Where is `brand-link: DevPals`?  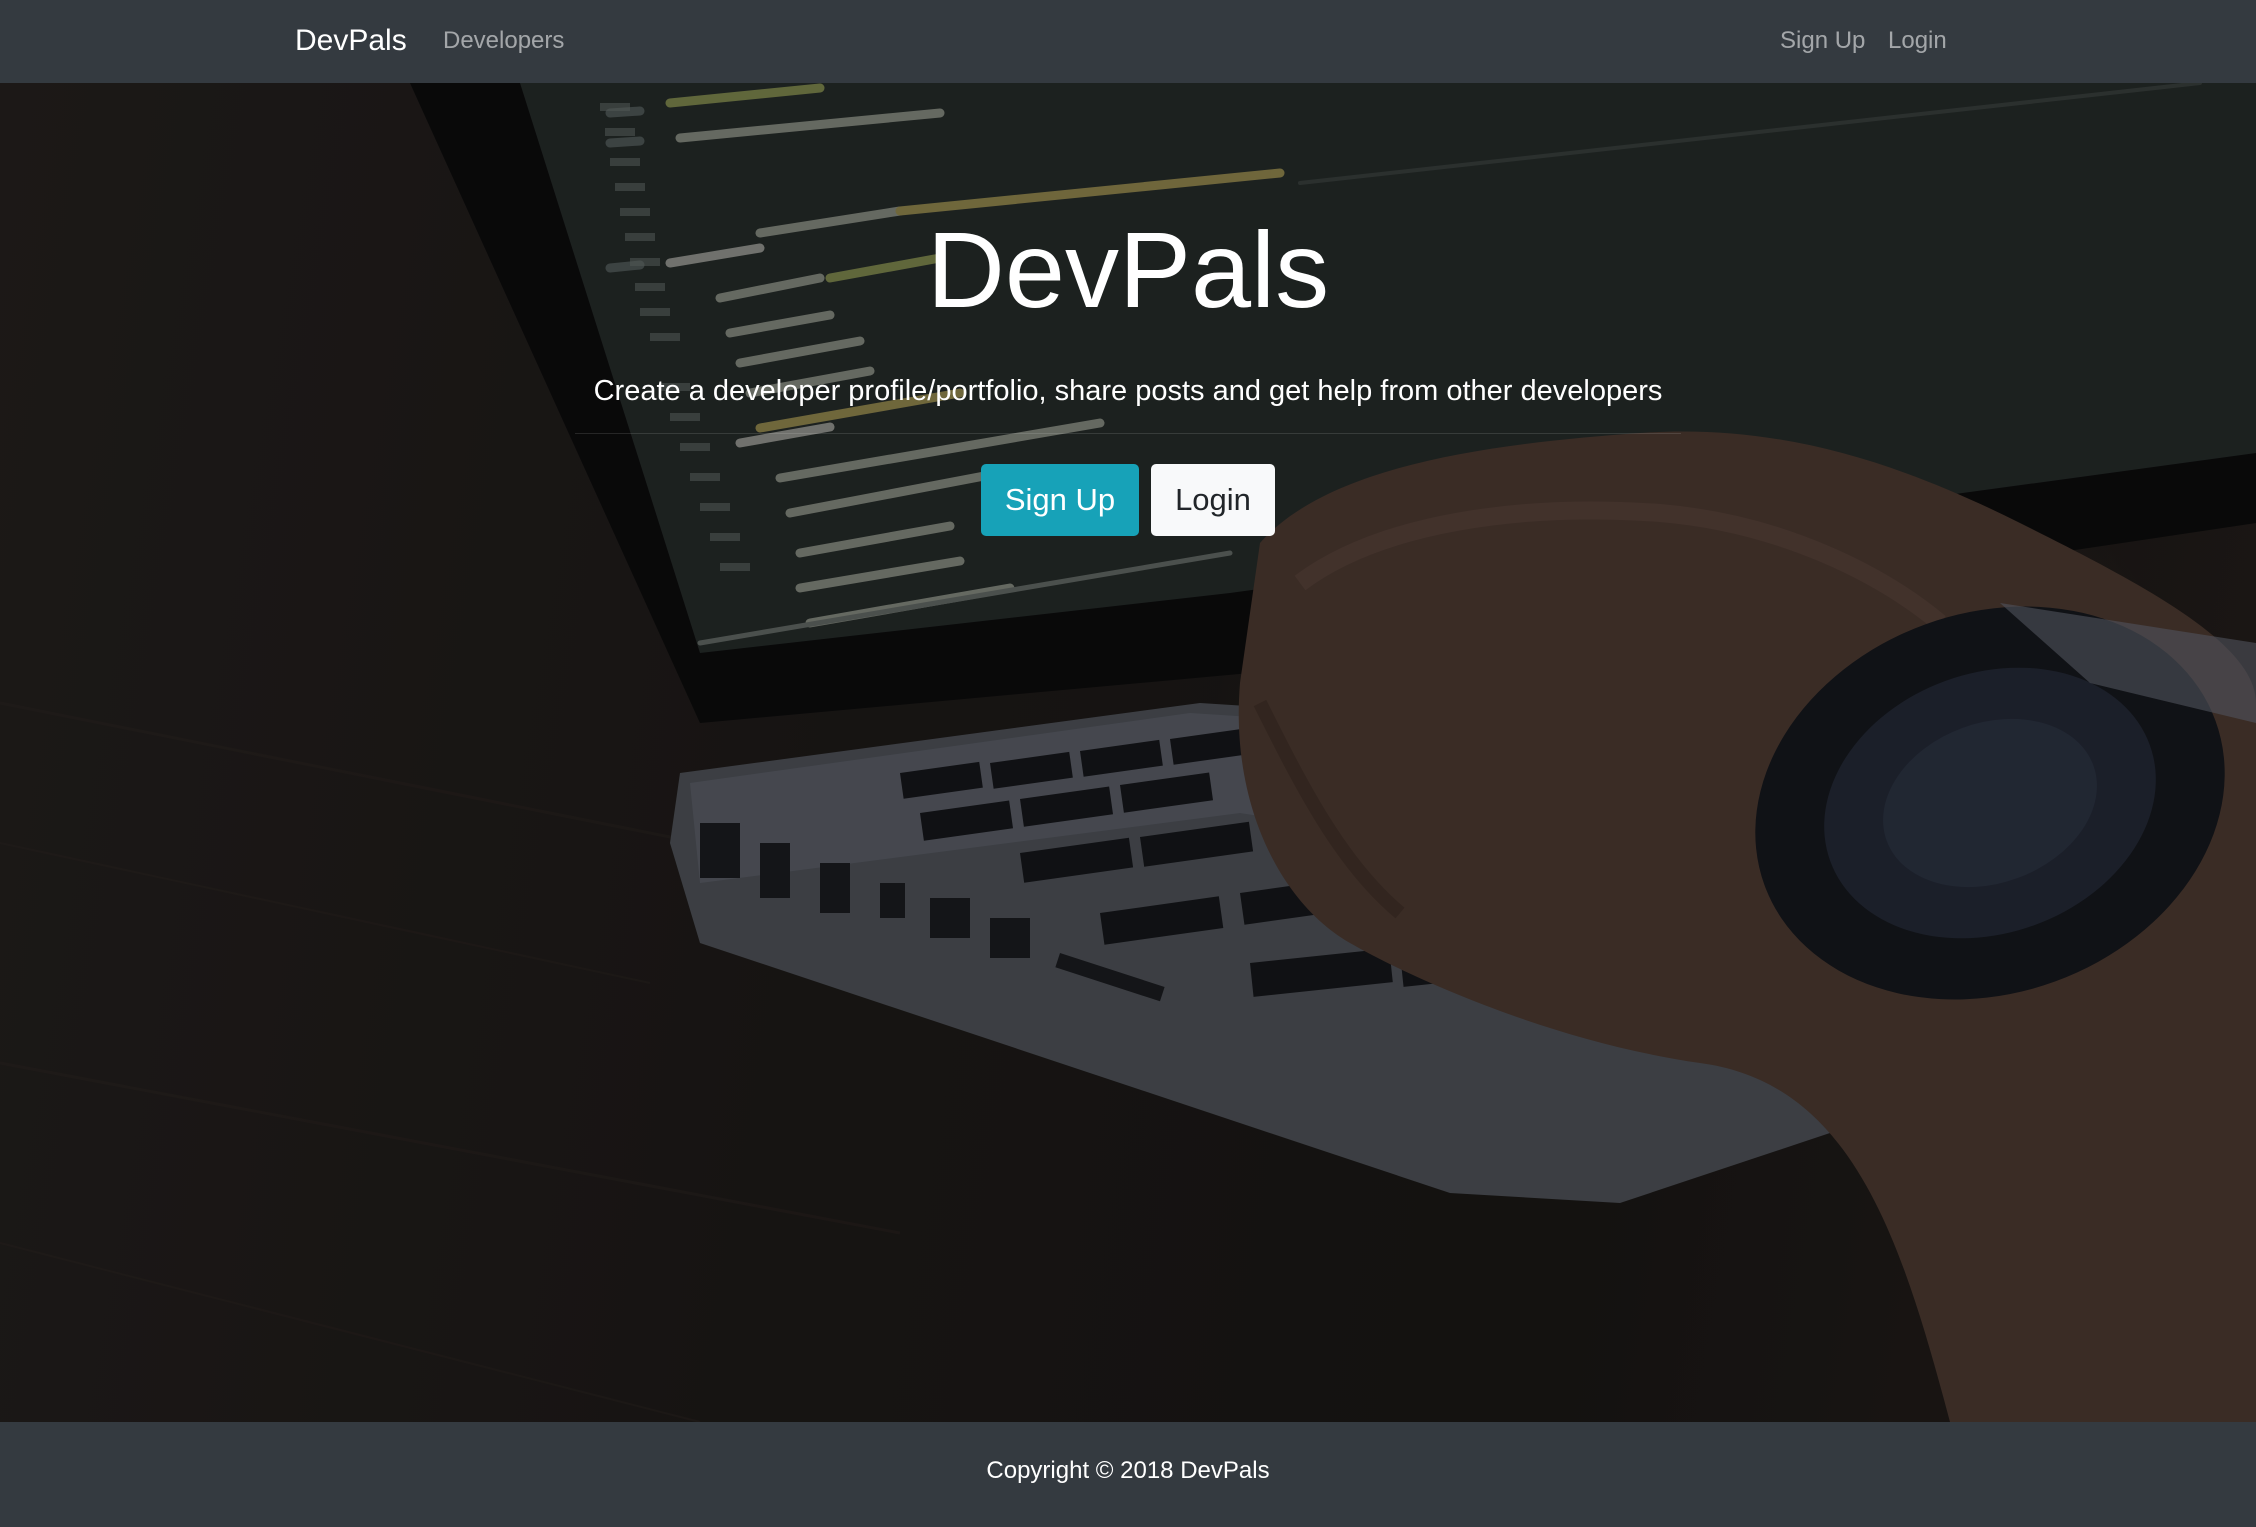
brand-link: DevPals is located at coordinates (351, 41).